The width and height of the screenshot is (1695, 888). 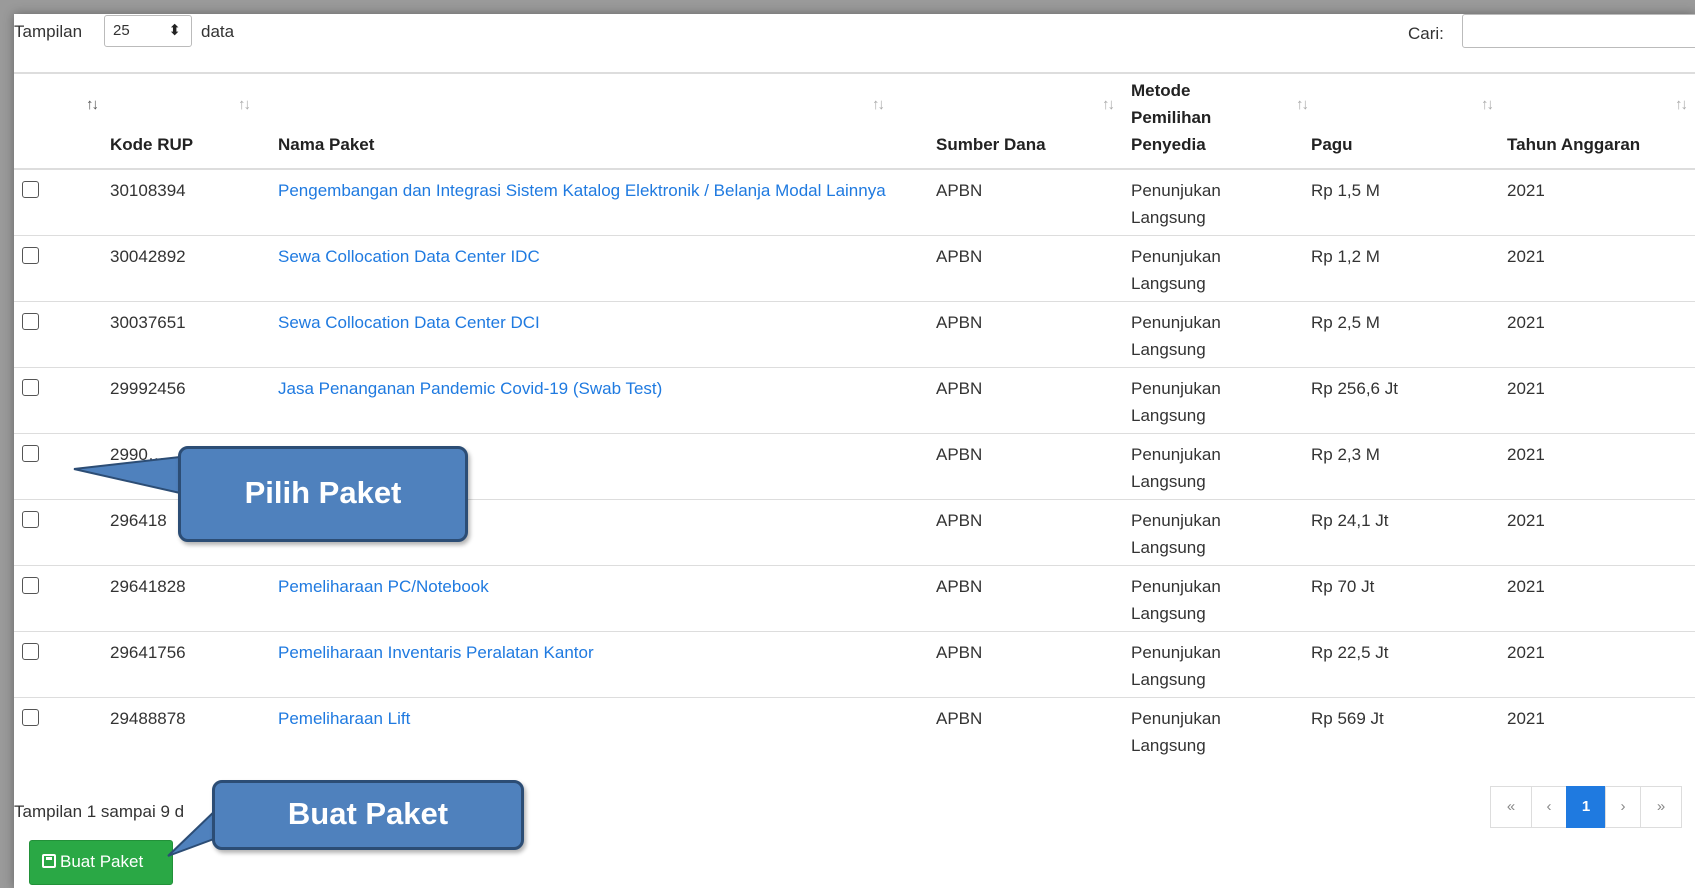 I want to click on kode-cell: 30037651, so click(x=194, y=333).